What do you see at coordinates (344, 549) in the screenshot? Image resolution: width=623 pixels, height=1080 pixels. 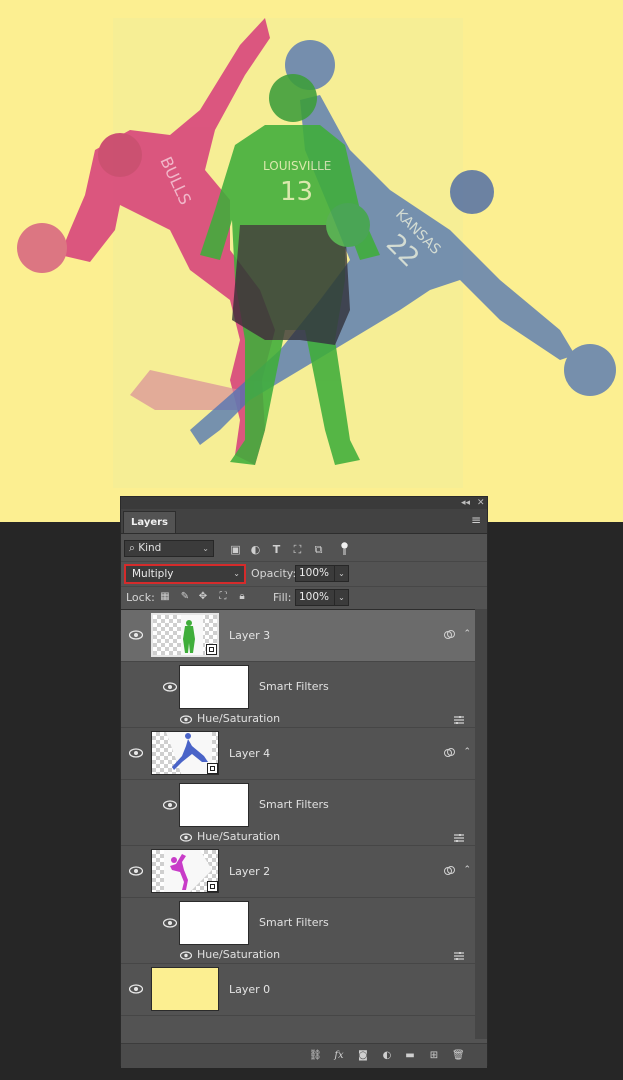 I see `filter-toggle-icon` at bounding box center [344, 549].